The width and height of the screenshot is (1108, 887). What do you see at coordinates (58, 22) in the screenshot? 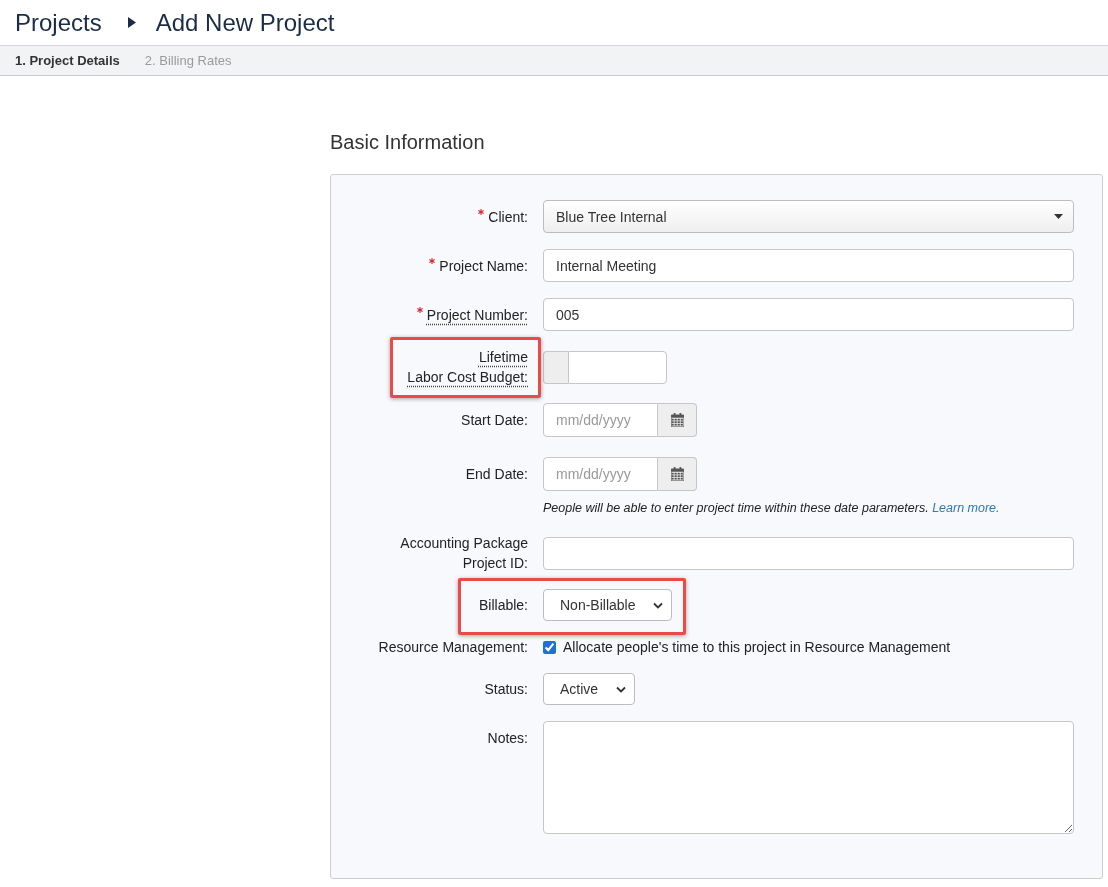
I see `breadcrumb-link: Projects` at bounding box center [58, 22].